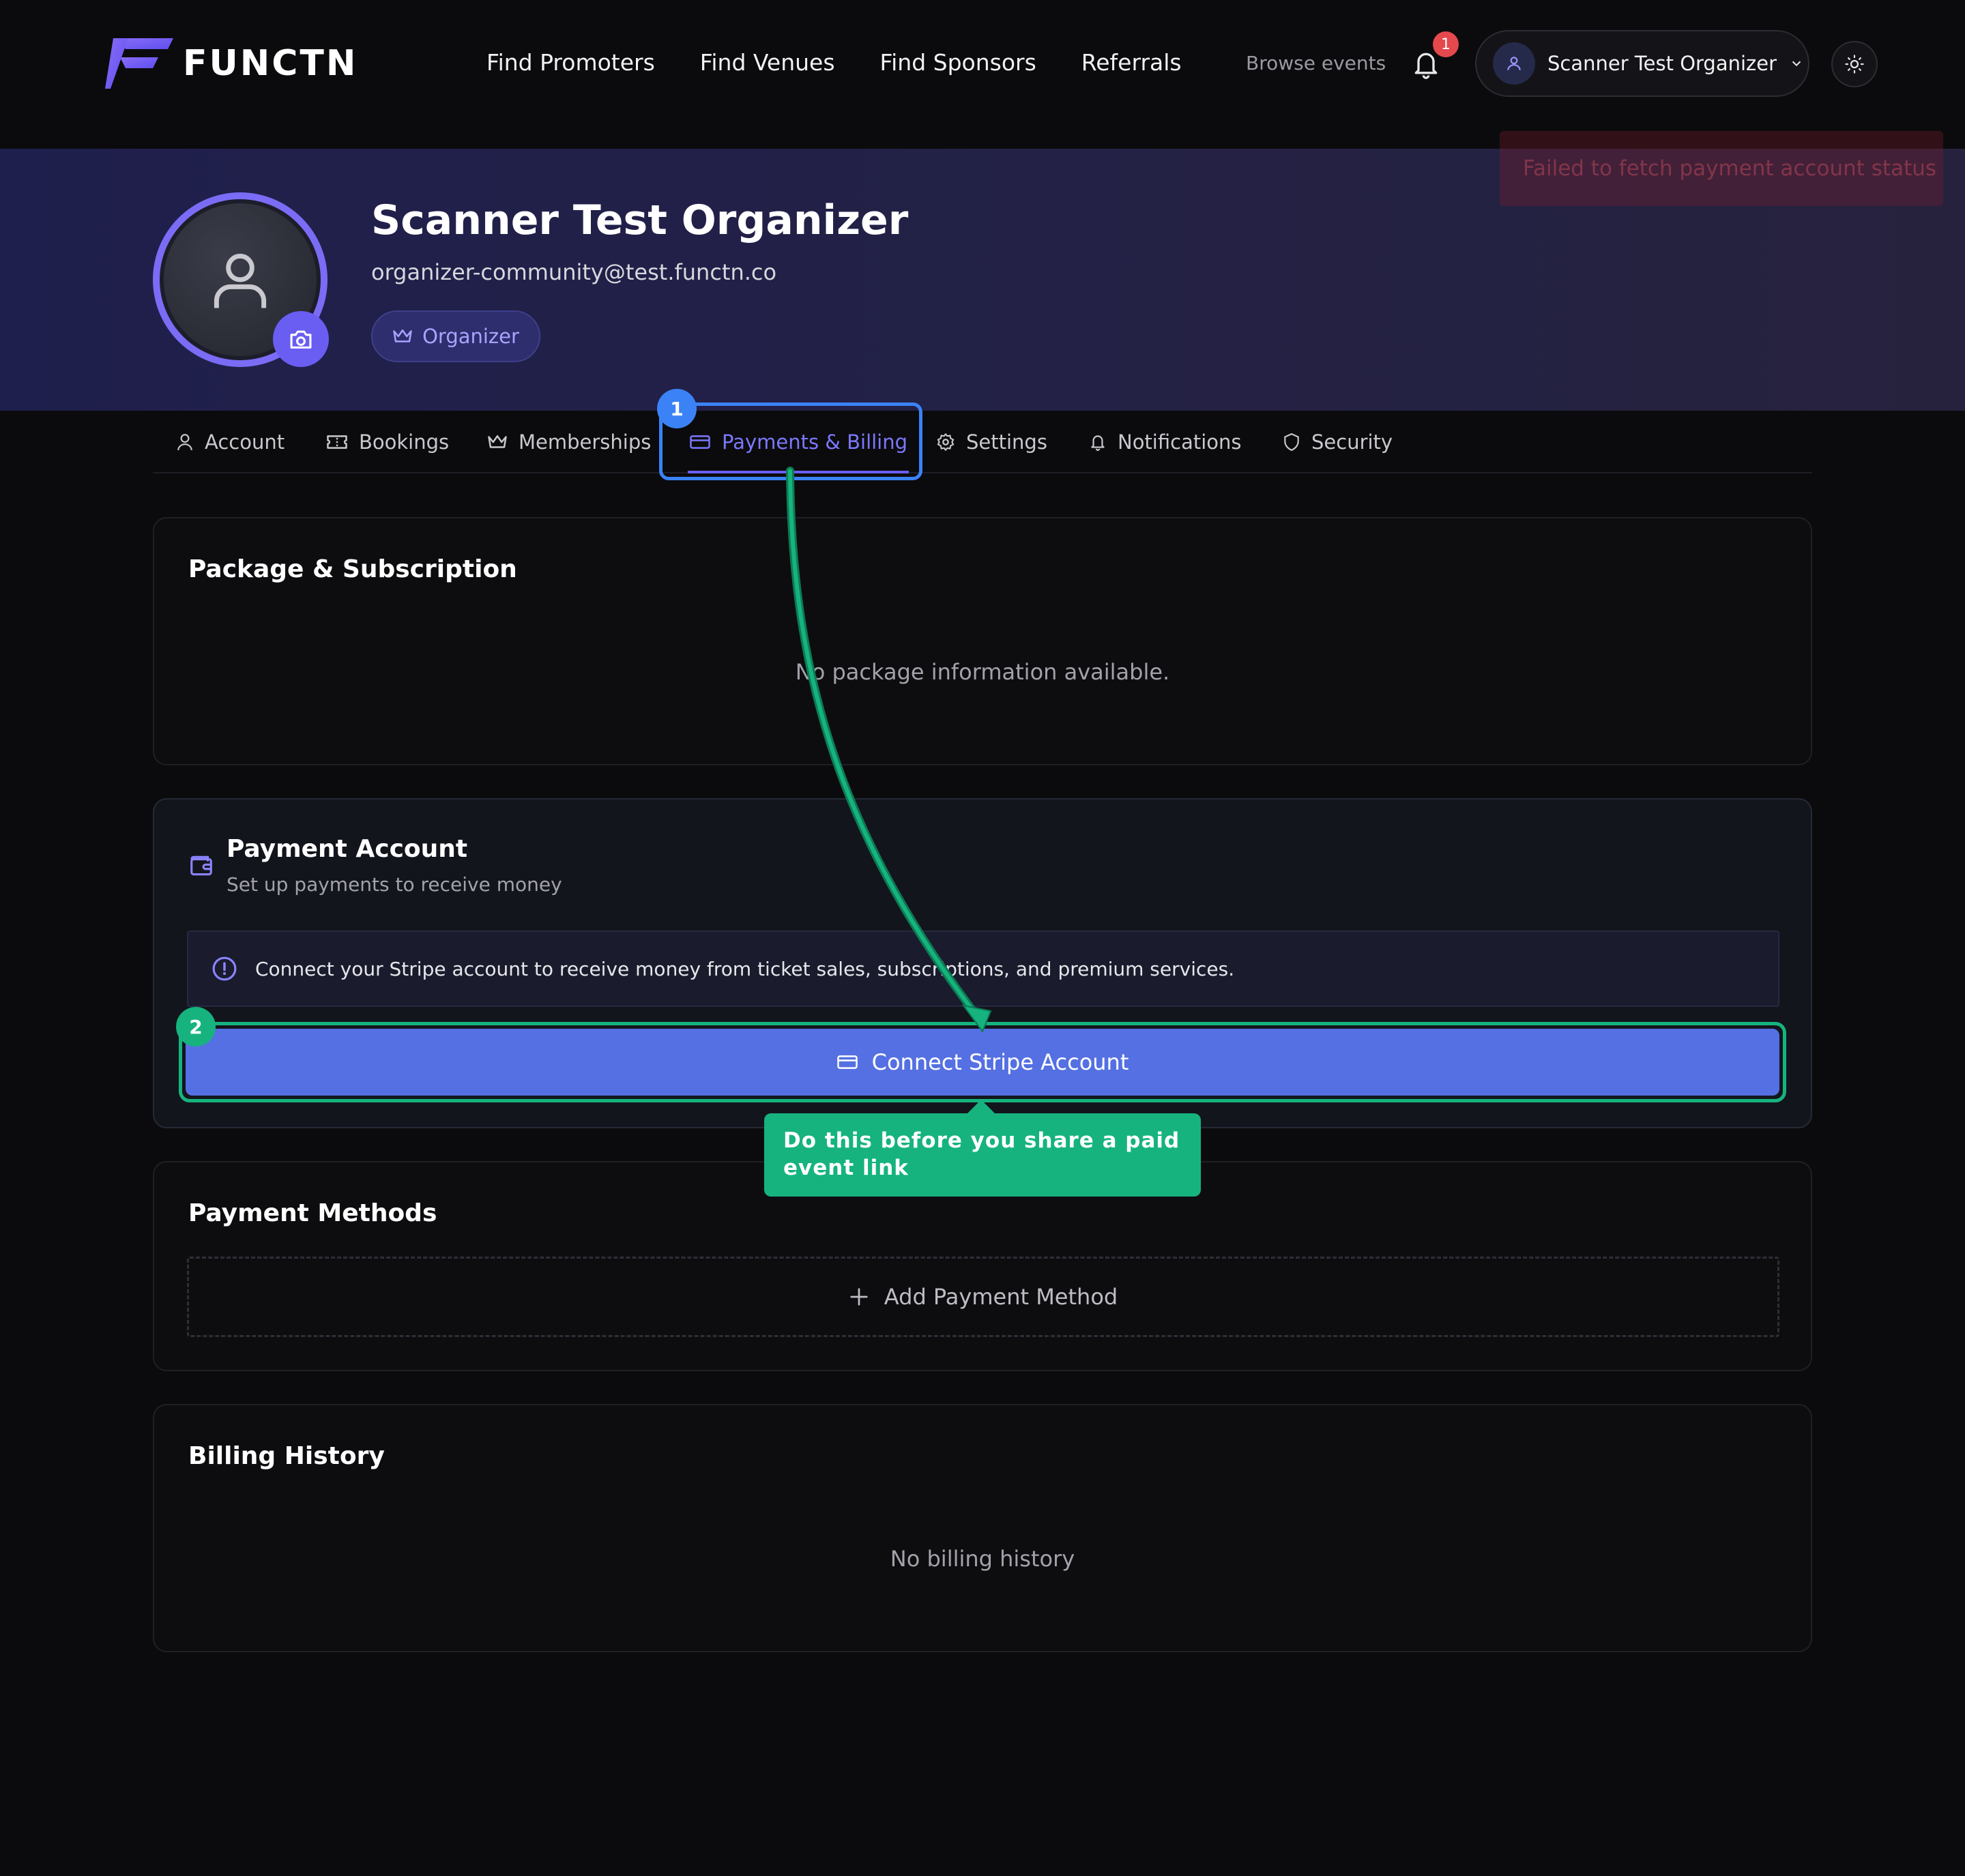 The width and height of the screenshot is (1965, 1876). I want to click on step-2-badge: 2, so click(196, 1026).